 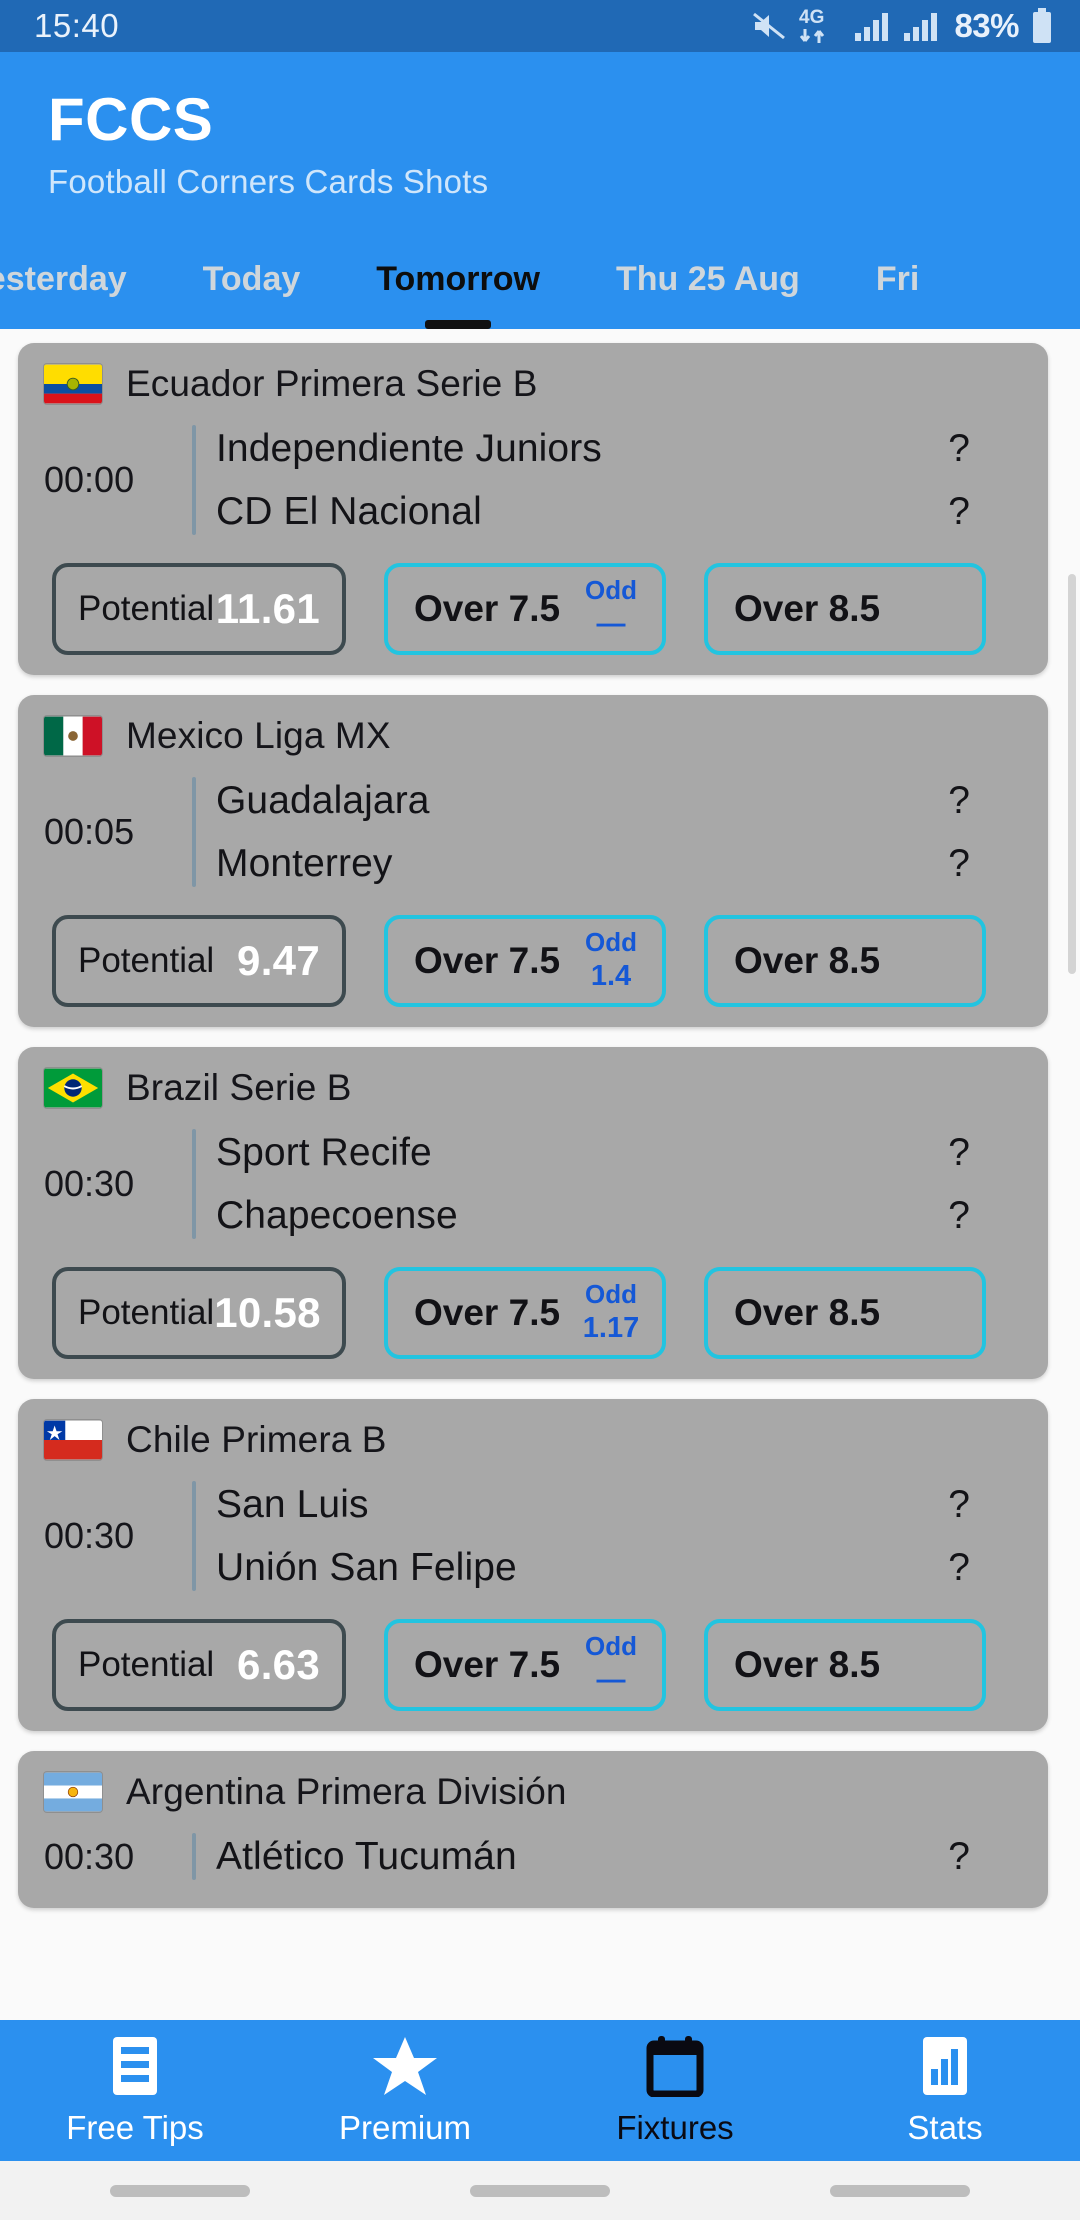 I want to click on league-header: Brazil Serie B, so click(x=533, y=1088).